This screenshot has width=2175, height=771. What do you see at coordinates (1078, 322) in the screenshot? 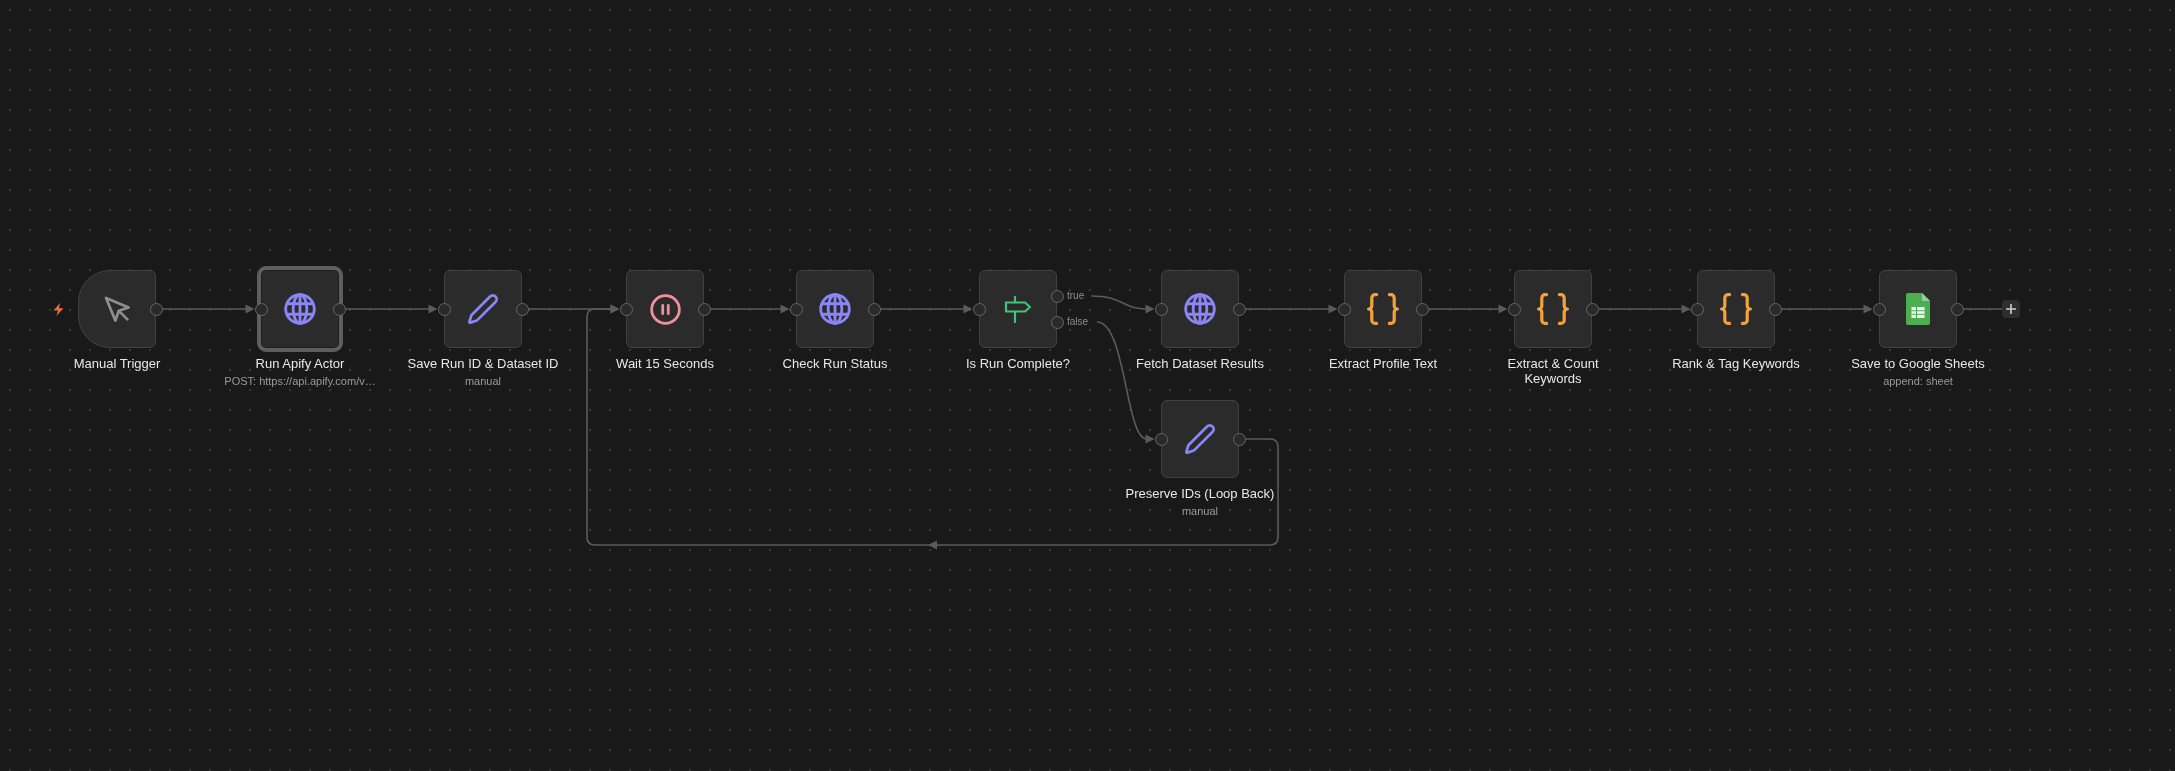
I see `output-label: false` at bounding box center [1078, 322].